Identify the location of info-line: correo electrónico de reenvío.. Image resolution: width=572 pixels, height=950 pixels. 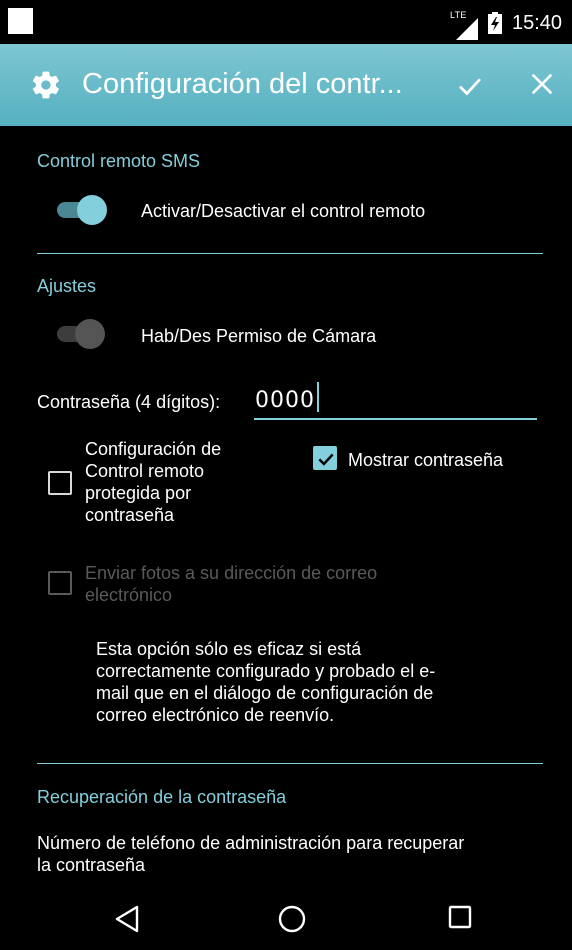
(215, 715).